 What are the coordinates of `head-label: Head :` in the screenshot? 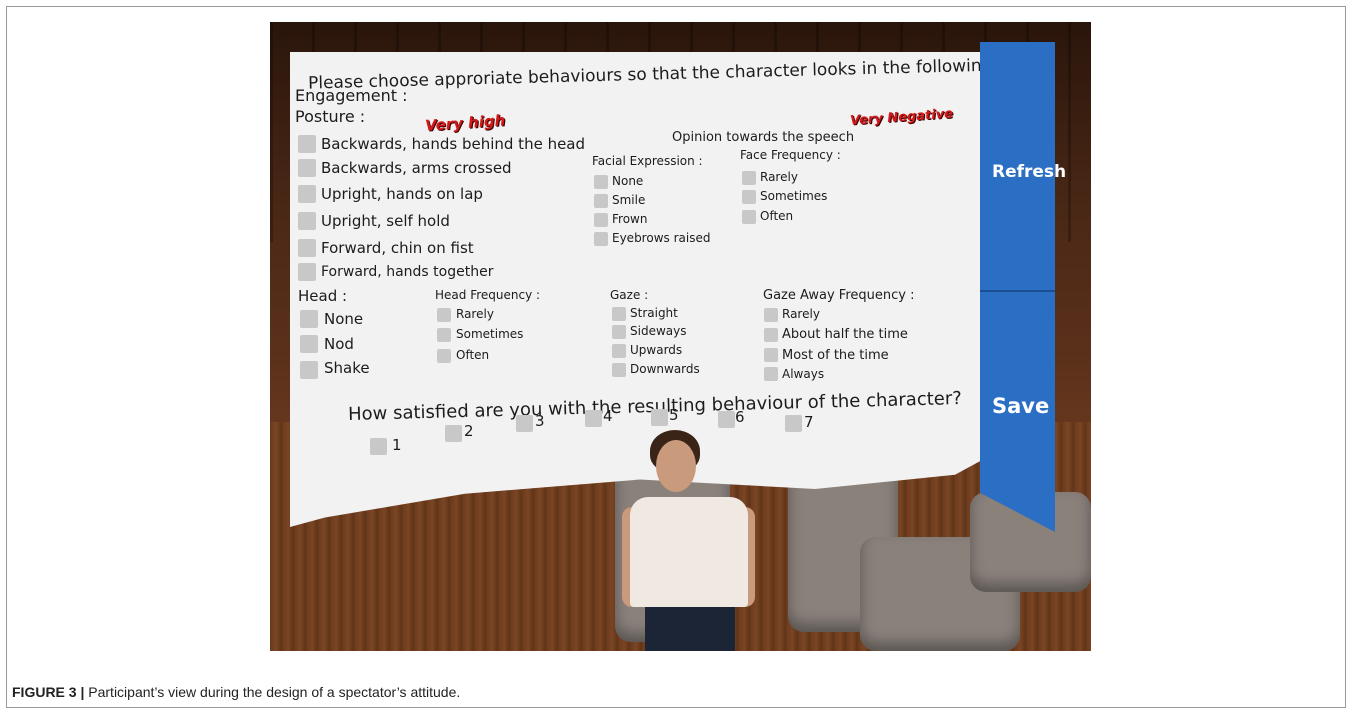 It's located at (323, 296).